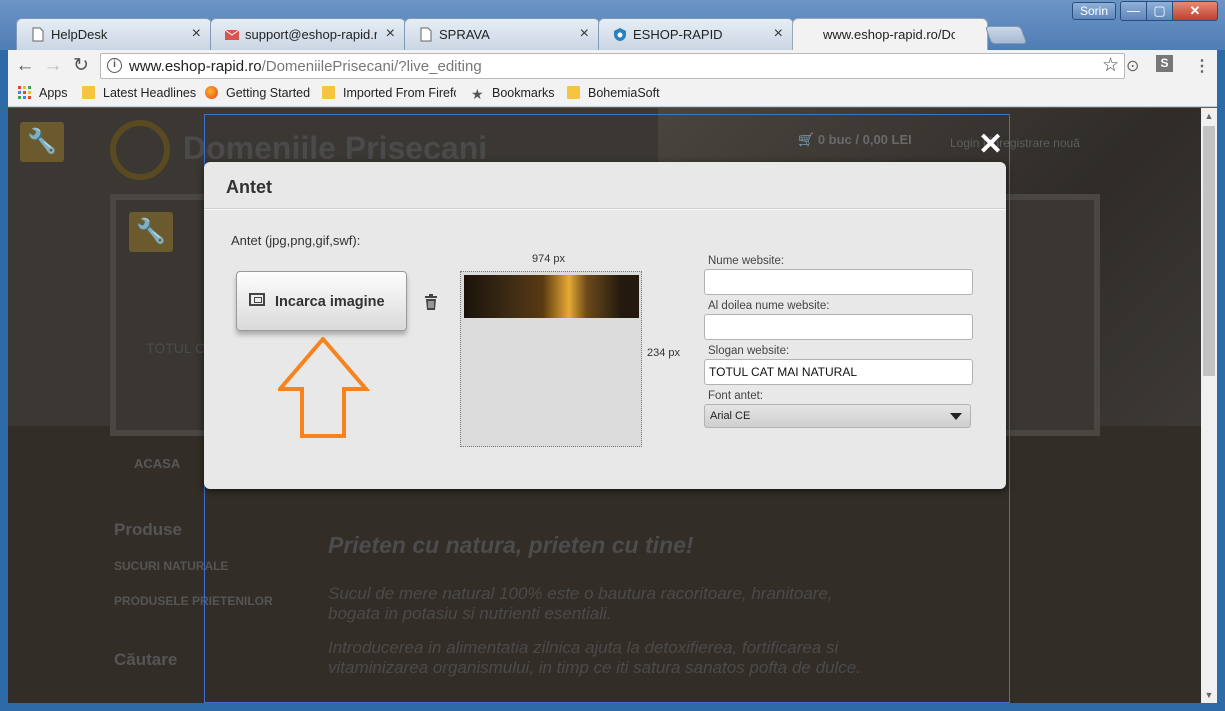  Describe the element at coordinates (24, 92) in the screenshot. I see `apps-grid-icon` at that location.